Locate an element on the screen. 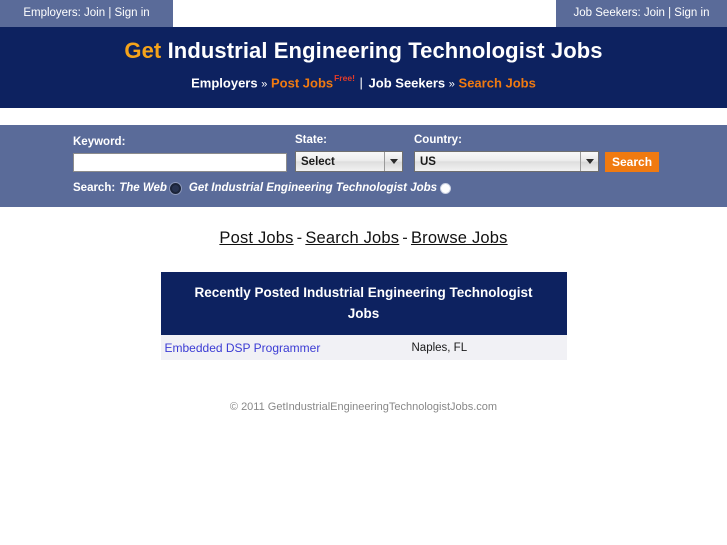  quicknav-search-jobs-link: Search Jobs is located at coordinates (352, 238).